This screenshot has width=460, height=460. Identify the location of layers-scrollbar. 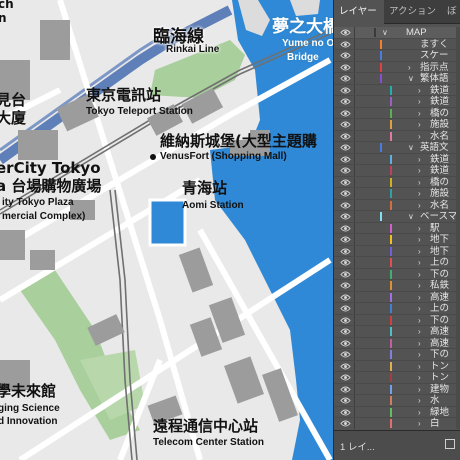
(458, 228).